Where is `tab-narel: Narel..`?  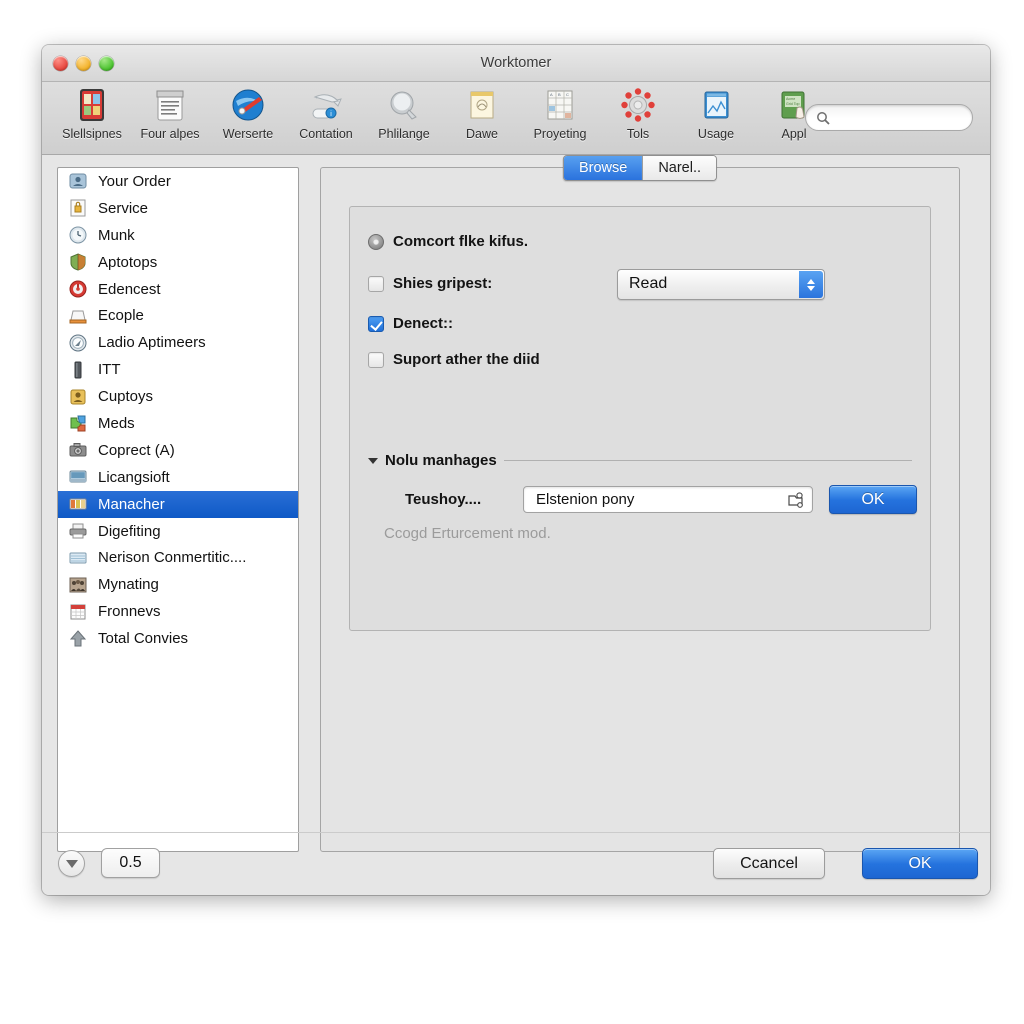 tab-narel: Narel.. is located at coordinates (679, 168).